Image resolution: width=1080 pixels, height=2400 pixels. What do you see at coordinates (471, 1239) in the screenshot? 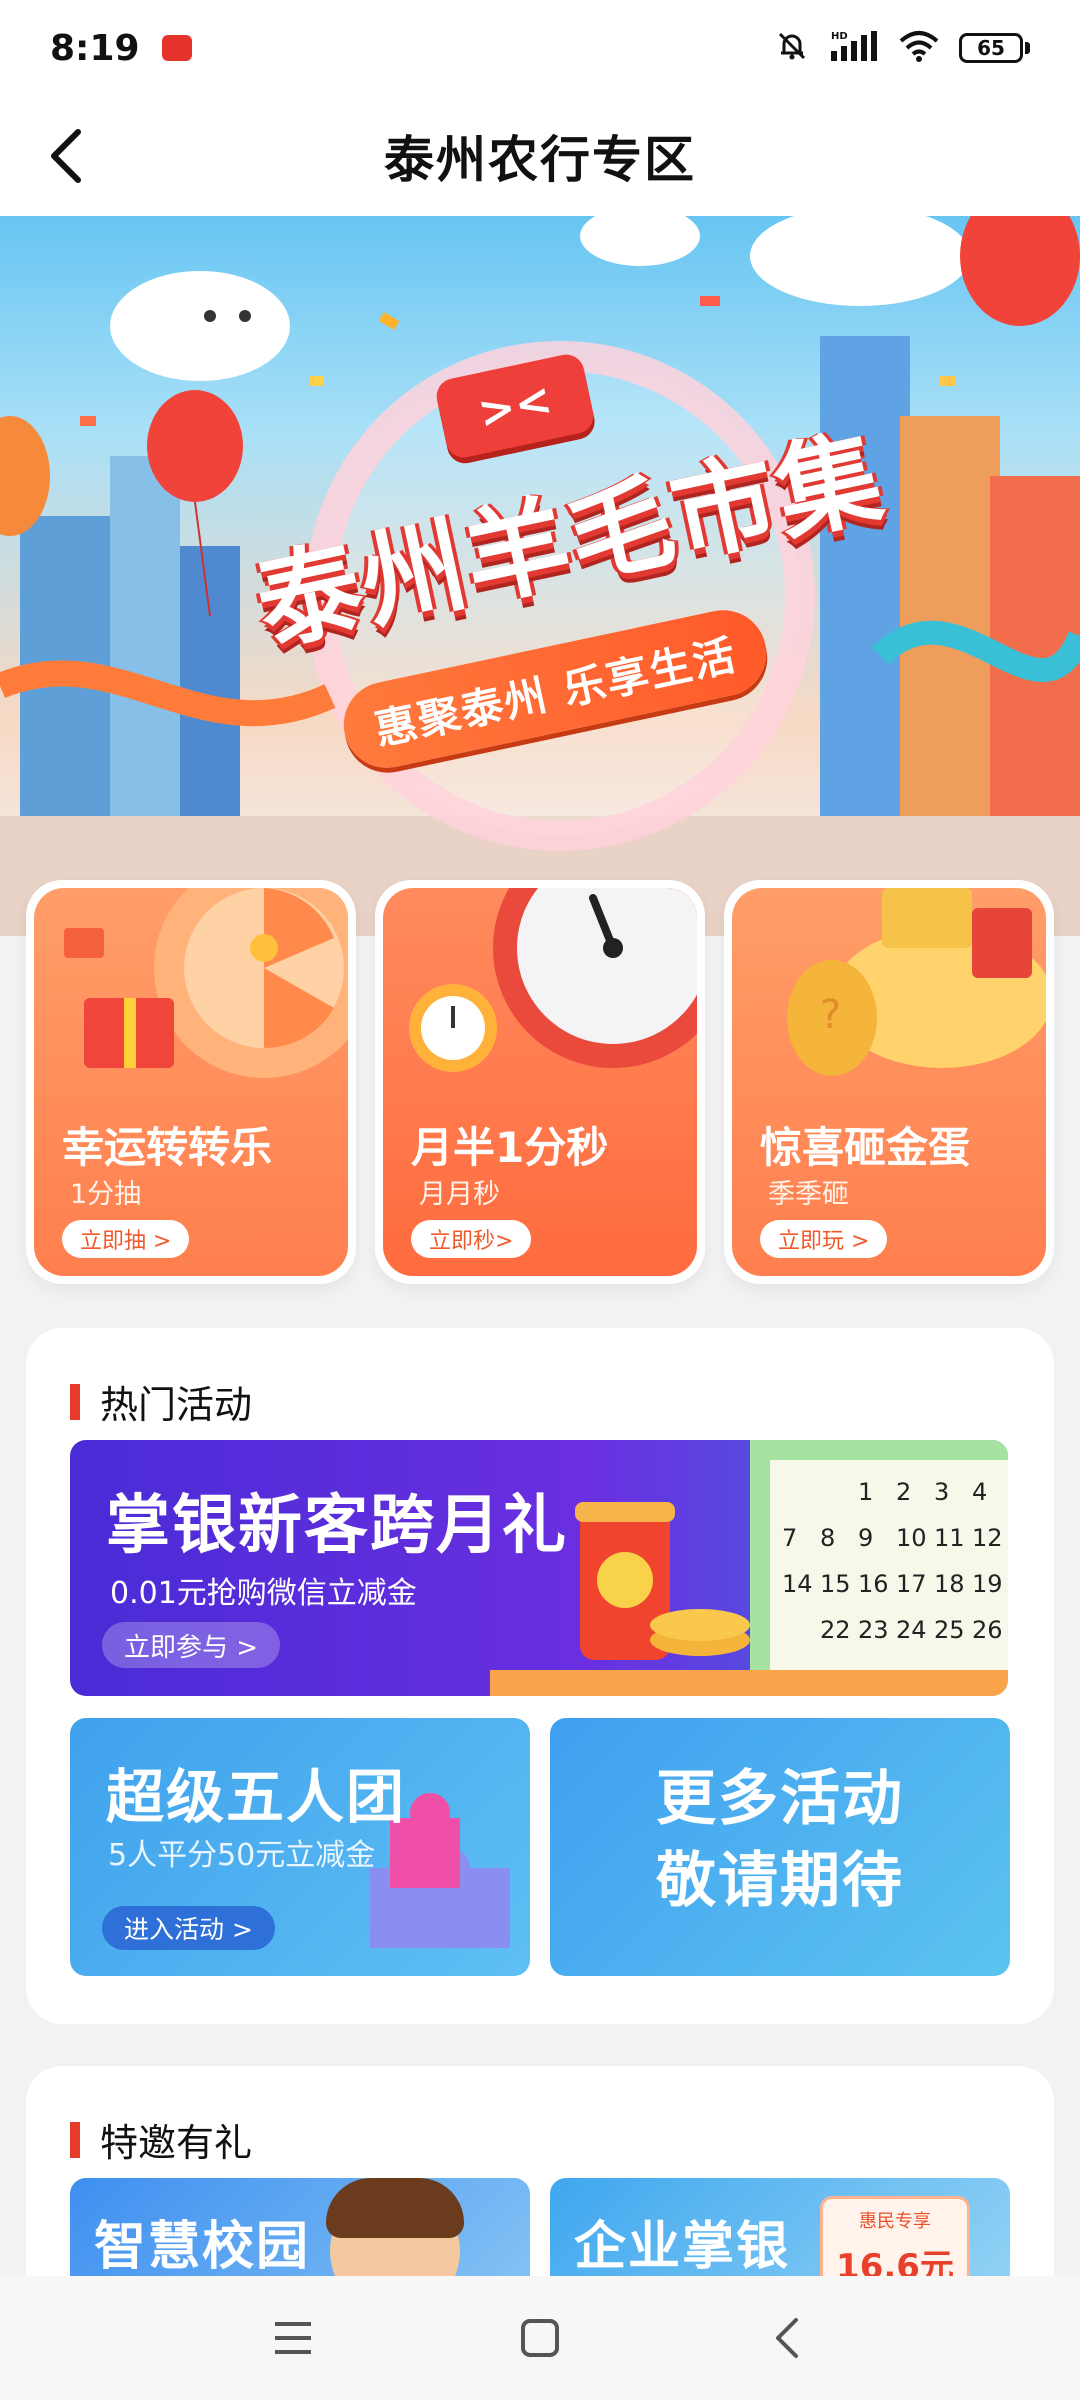
I see `game-button-seckill: 立即秒>` at bounding box center [471, 1239].